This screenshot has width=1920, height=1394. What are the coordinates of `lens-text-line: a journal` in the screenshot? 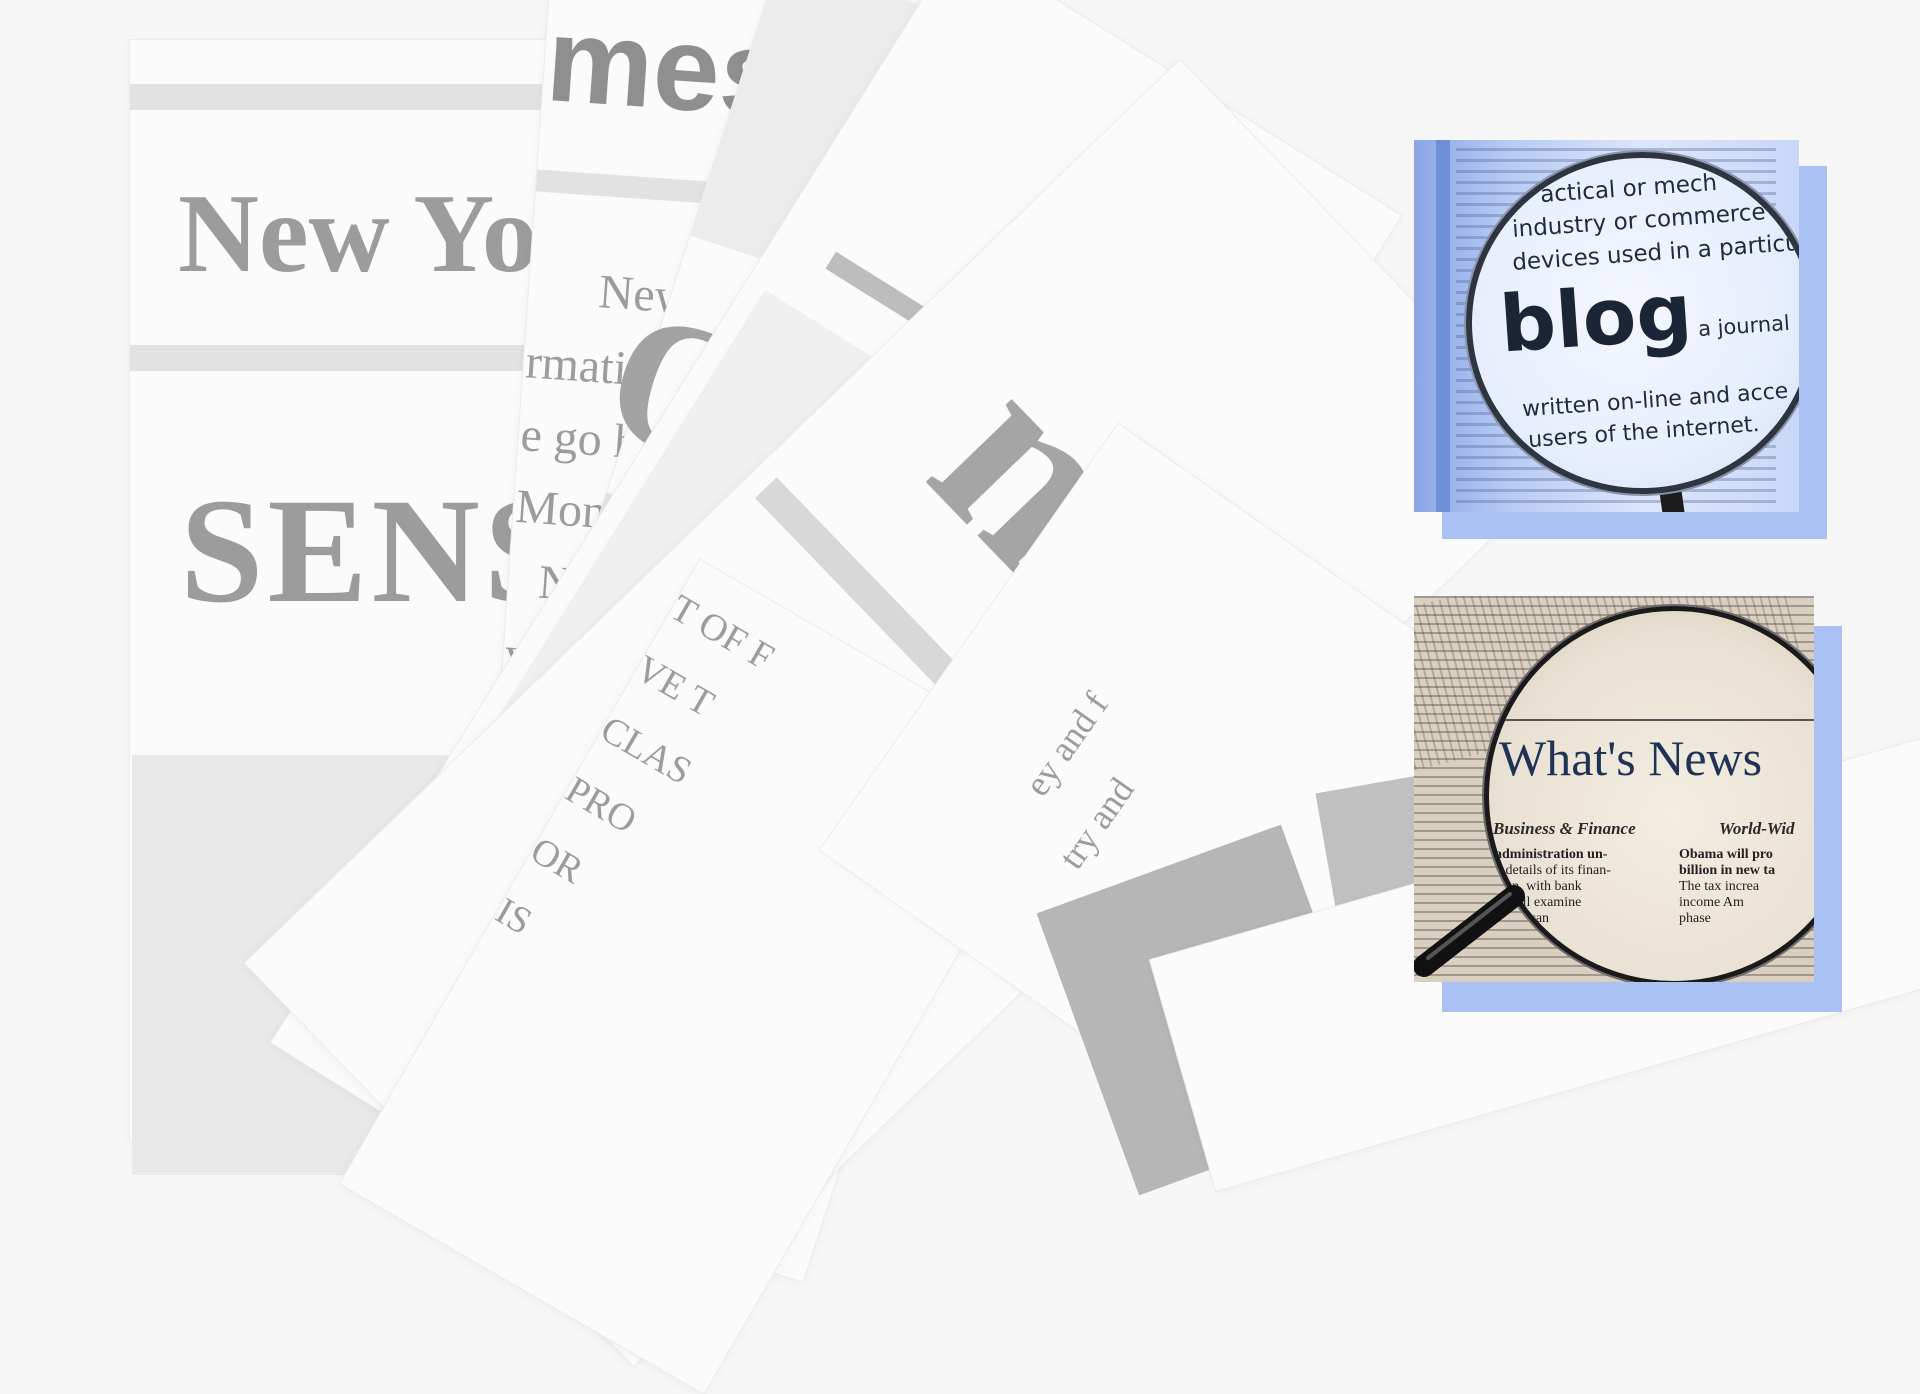 It's located at (1744, 326).